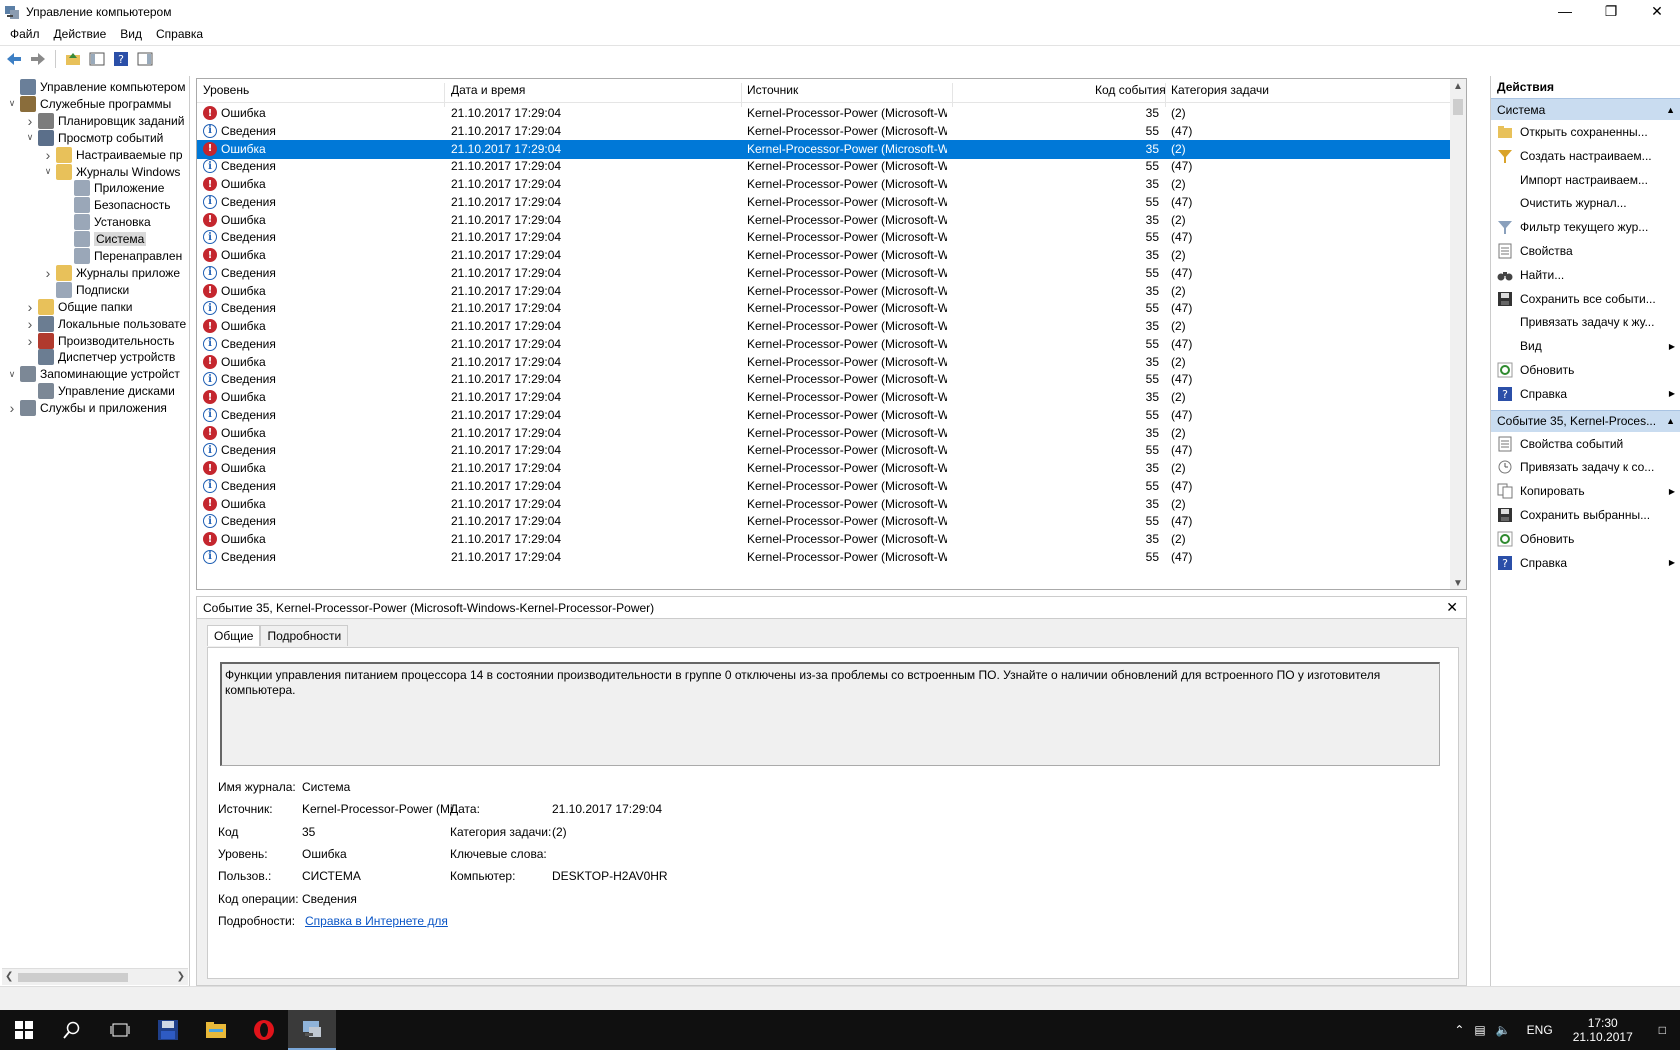 This screenshot has width=1680, height=1050. What do you see at coordinates (216, 1030) in the screenshot?
I see `file-explorer-icon` at bounding box center [216, 1030].